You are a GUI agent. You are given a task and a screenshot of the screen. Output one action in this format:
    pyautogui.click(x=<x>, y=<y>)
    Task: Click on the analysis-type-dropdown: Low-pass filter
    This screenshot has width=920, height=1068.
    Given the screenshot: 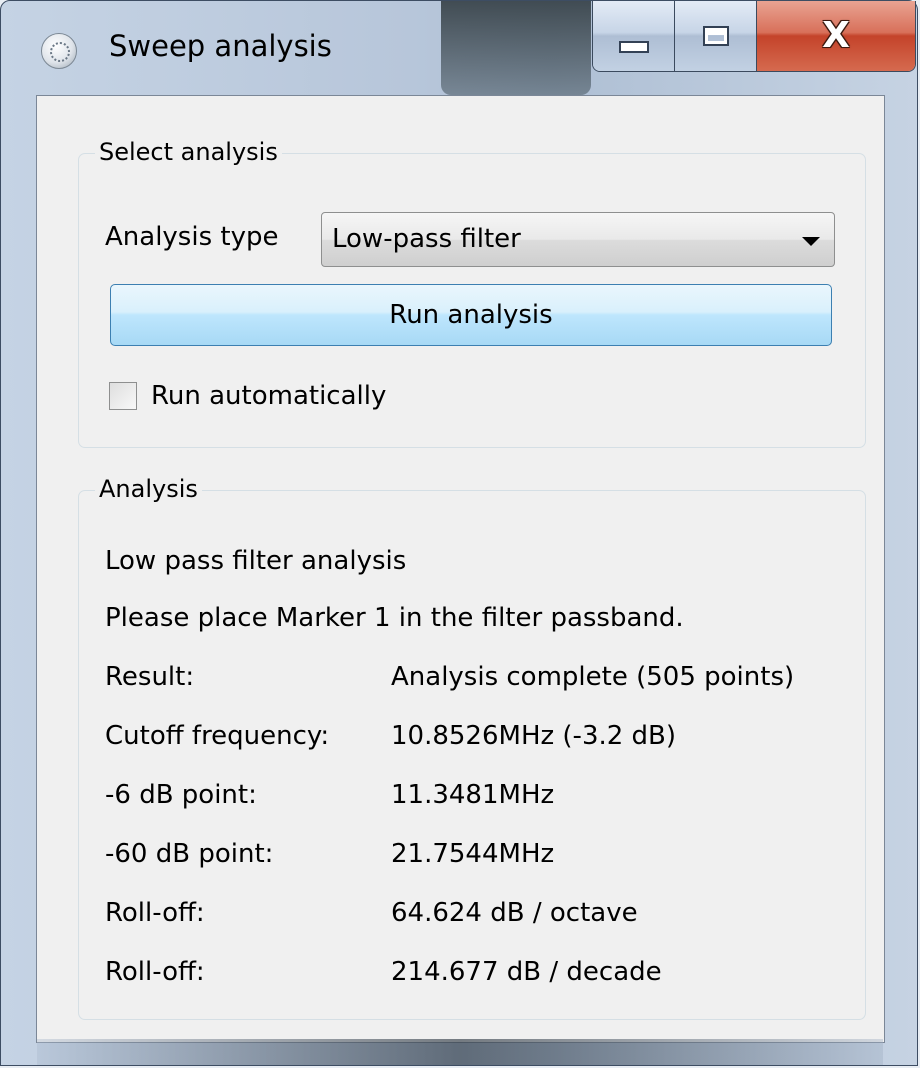 What is the action you would take?
    pyautogui.click(x=578, y=239)
    